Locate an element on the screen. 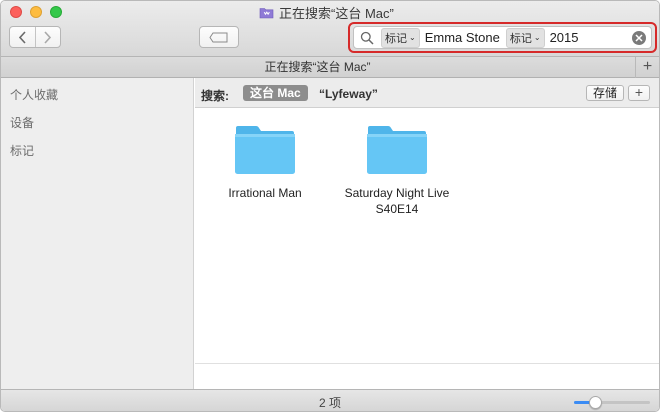 The width and height of the screenshot is (660, 412). token-value: Emma Stone is located at coordinates (462, 37).